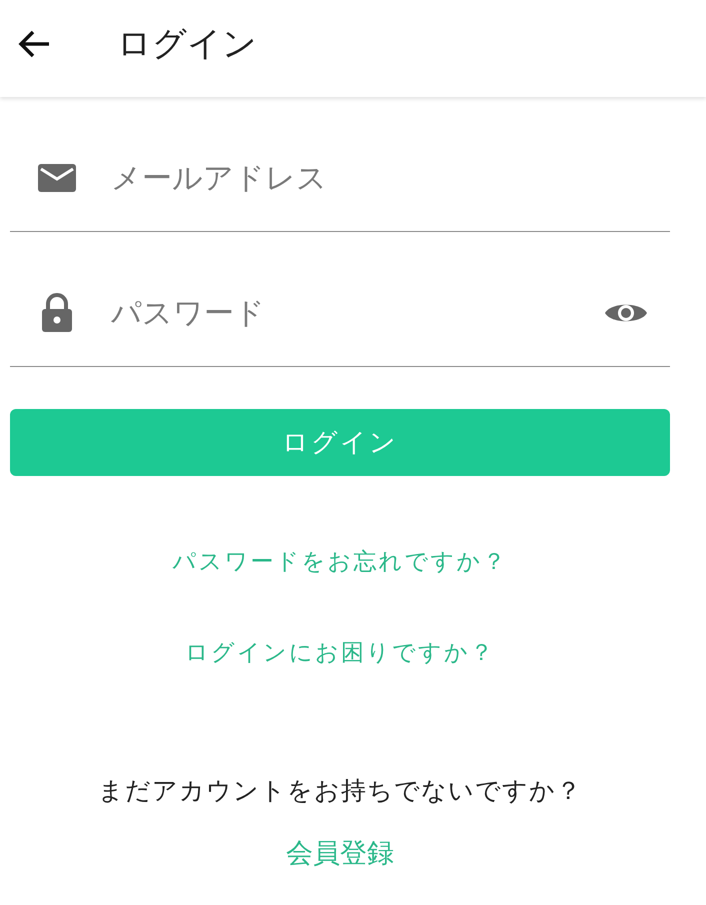  Describe the element at coordinates (389, 178) in the screenshot. I see `email-field: メールアドレス` at that location.